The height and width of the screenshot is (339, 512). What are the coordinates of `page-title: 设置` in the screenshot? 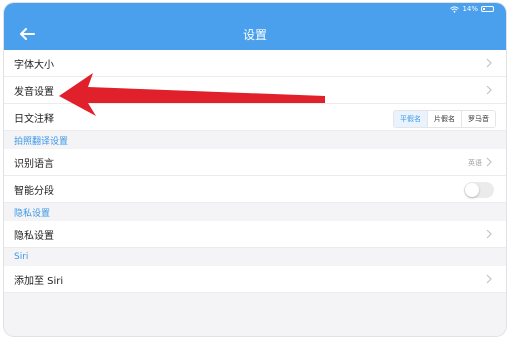 It's located at (254, 35).